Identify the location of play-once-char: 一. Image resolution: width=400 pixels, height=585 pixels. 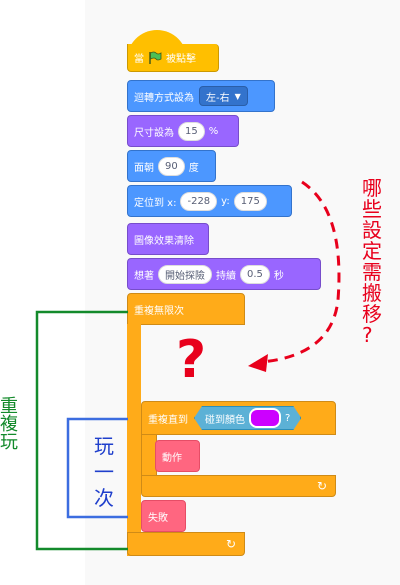
(104, 472).